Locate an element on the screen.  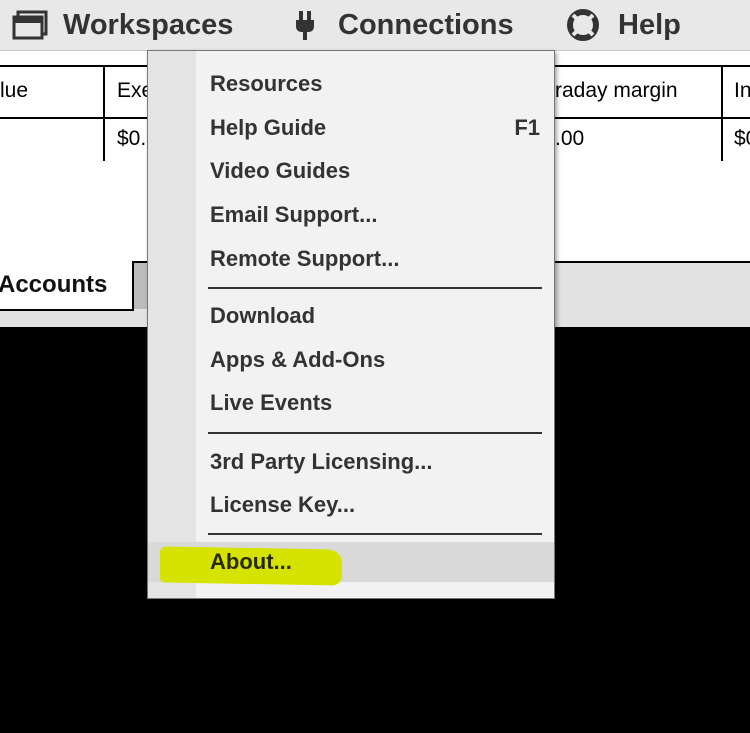
help-menu: Help is located at coordinates (623, 25).